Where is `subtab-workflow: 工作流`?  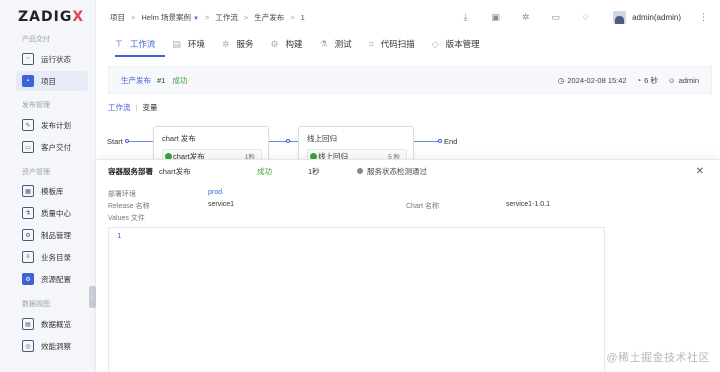 subtab-workflow: 工作流 is located at coordinates (119, 107).